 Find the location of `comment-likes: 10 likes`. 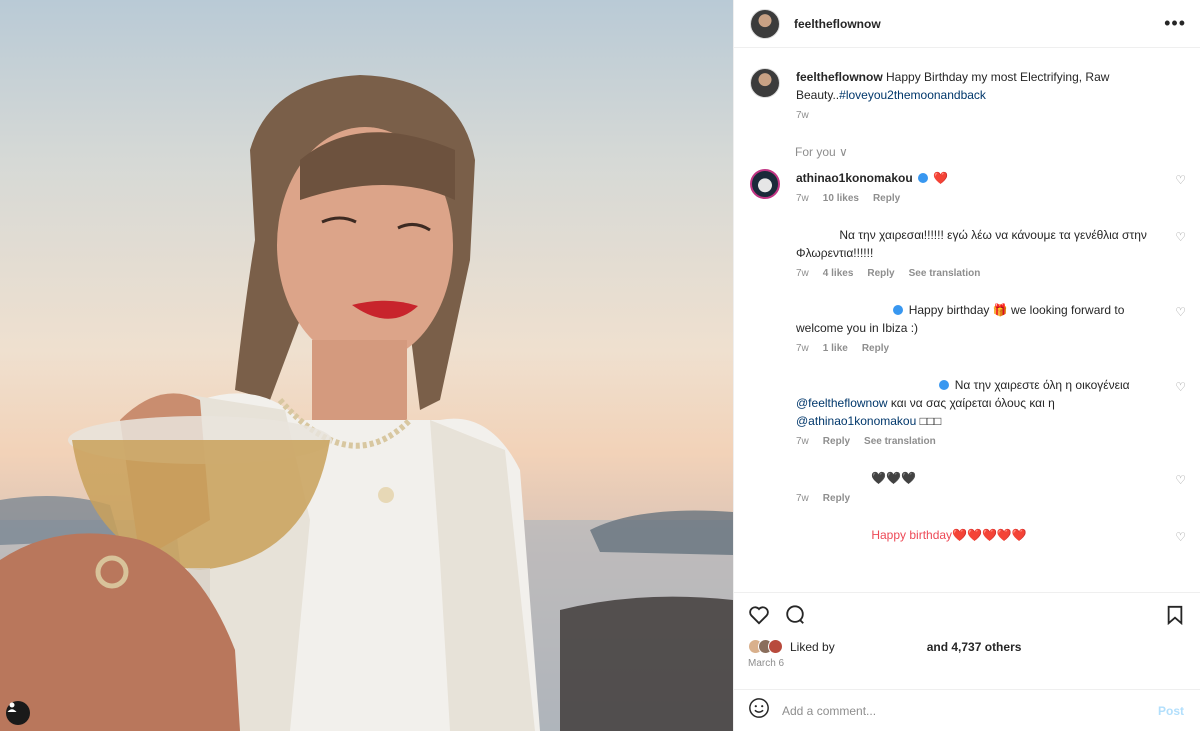

comment-likes: 10 likes is located at coordinates (841, 199).